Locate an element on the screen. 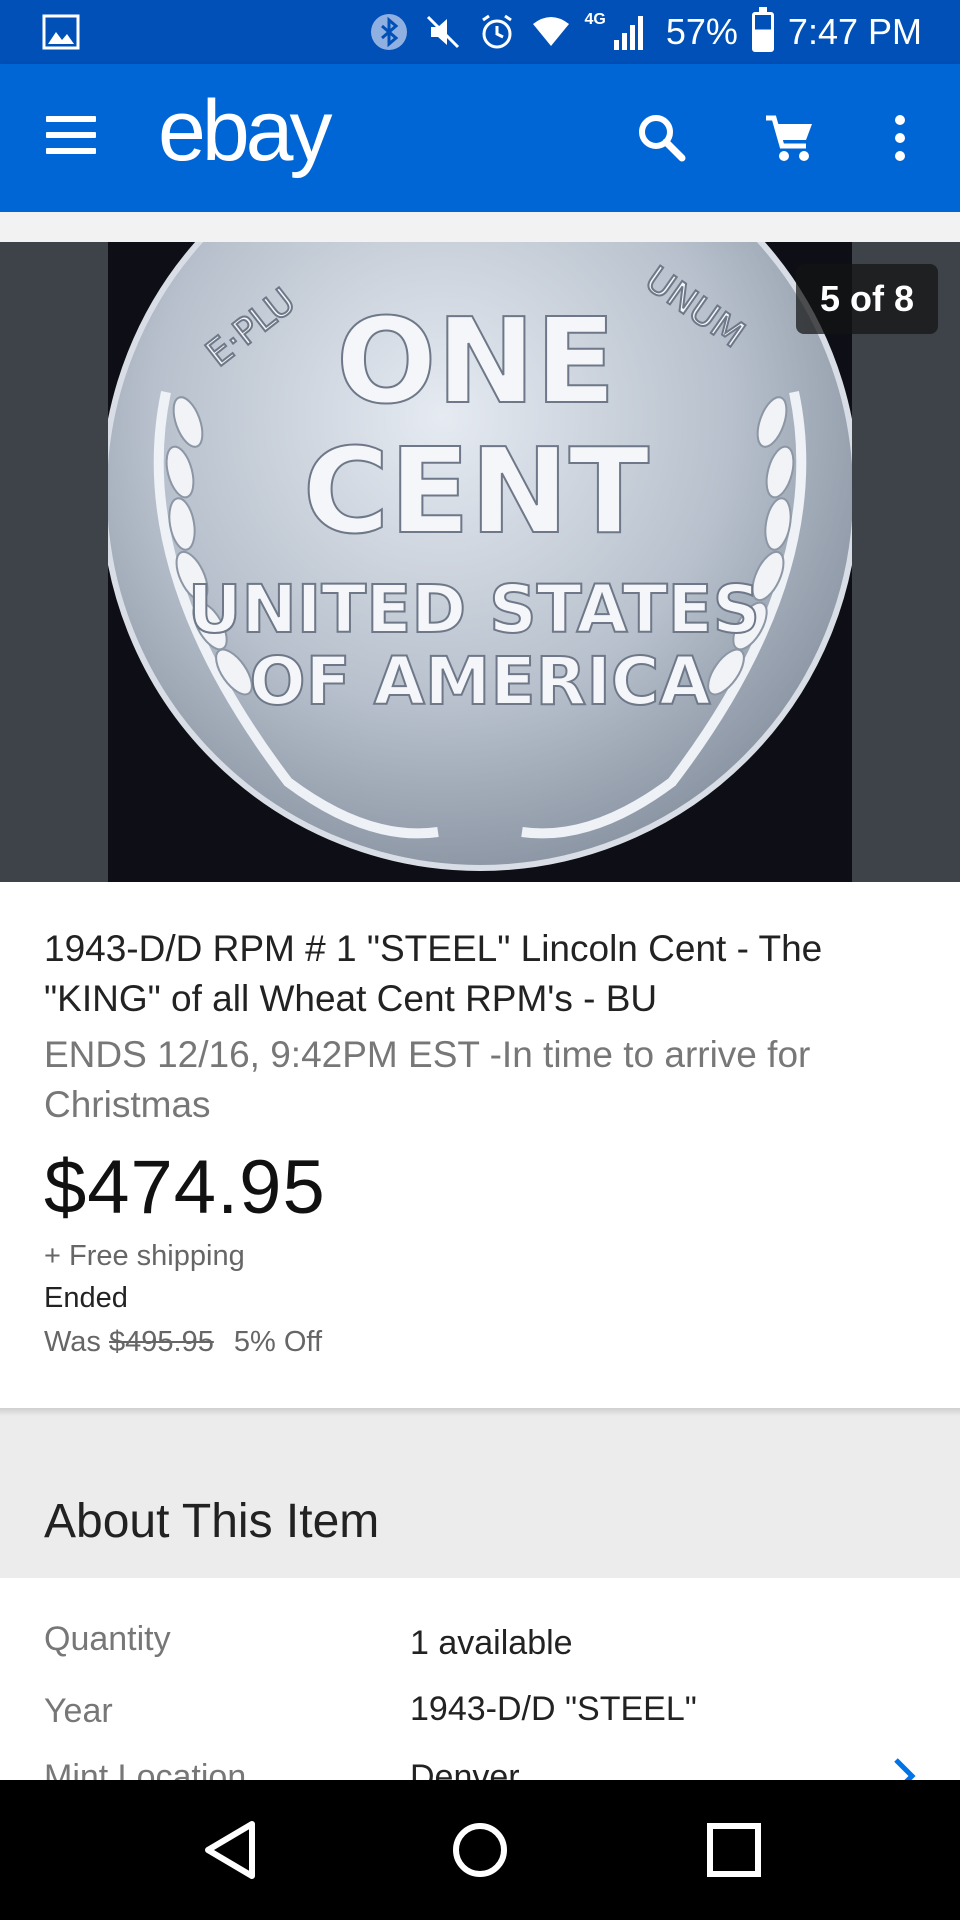 The height and width of the screenshot is (1920, 960). about-title: About This Item is located at coordinates (212, 1521).